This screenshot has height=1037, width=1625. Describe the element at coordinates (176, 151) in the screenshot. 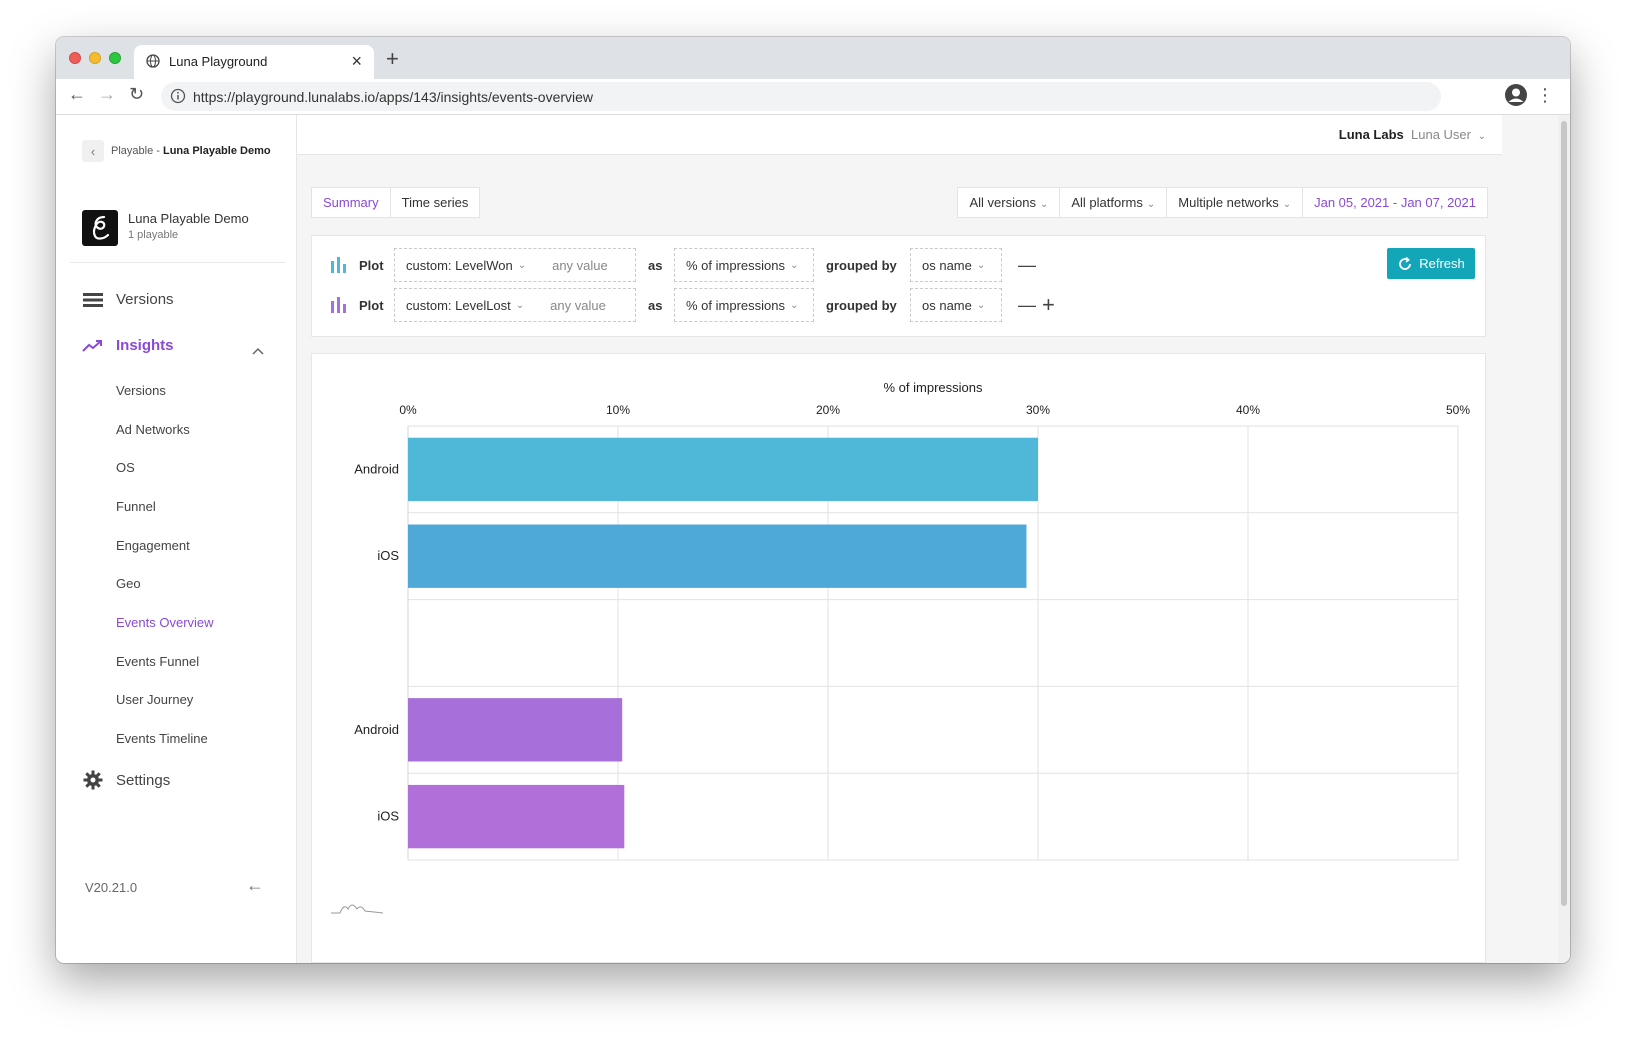

I see `back-to-playable-link: ‹ Playable - Luna Playable Demo` at that location.